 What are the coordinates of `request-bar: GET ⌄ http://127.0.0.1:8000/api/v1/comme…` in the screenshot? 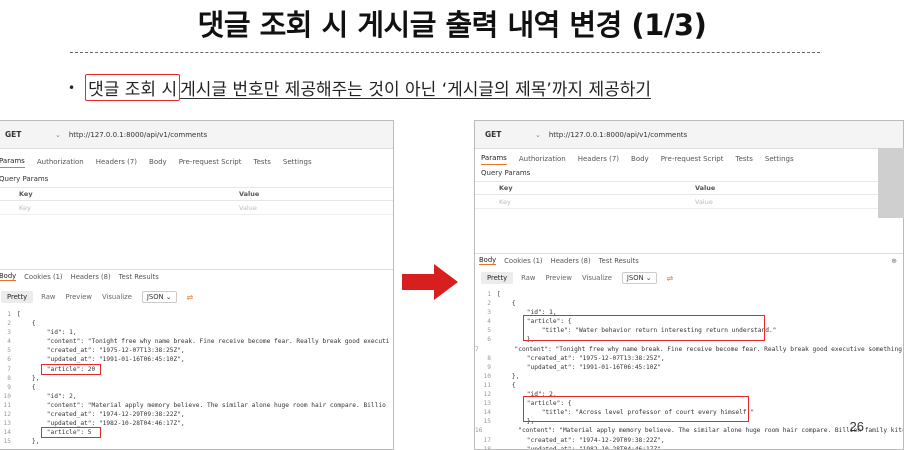 It's located at (196, 135).